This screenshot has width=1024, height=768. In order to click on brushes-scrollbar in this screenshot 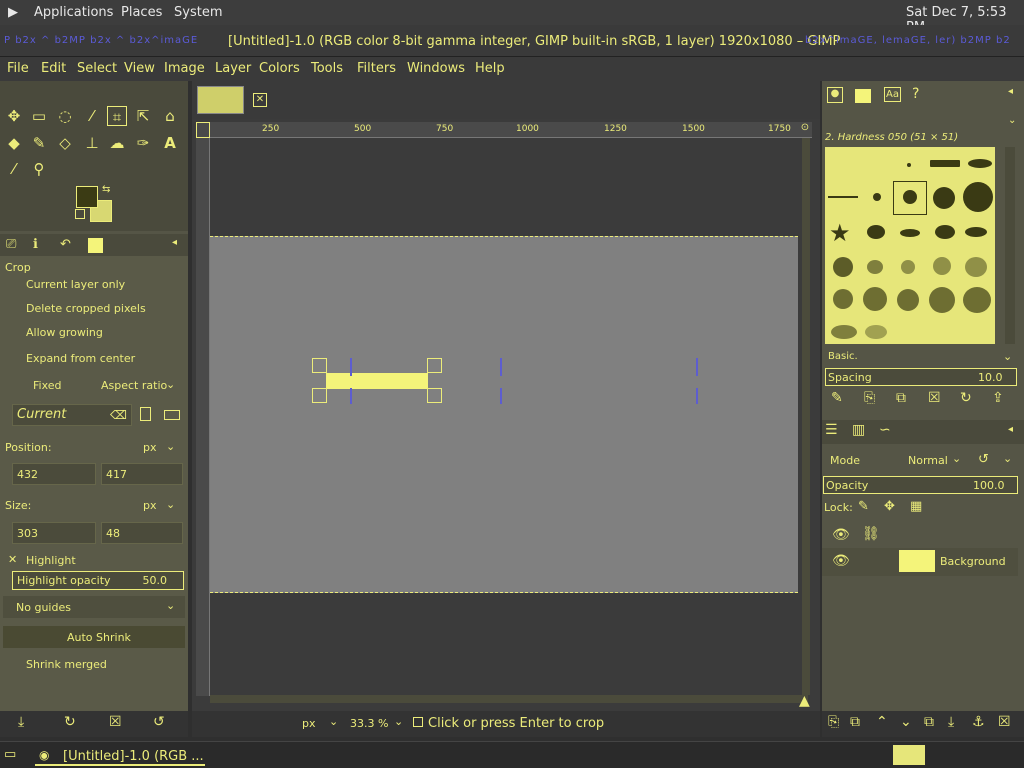, I will do `click(1010, 245)`.